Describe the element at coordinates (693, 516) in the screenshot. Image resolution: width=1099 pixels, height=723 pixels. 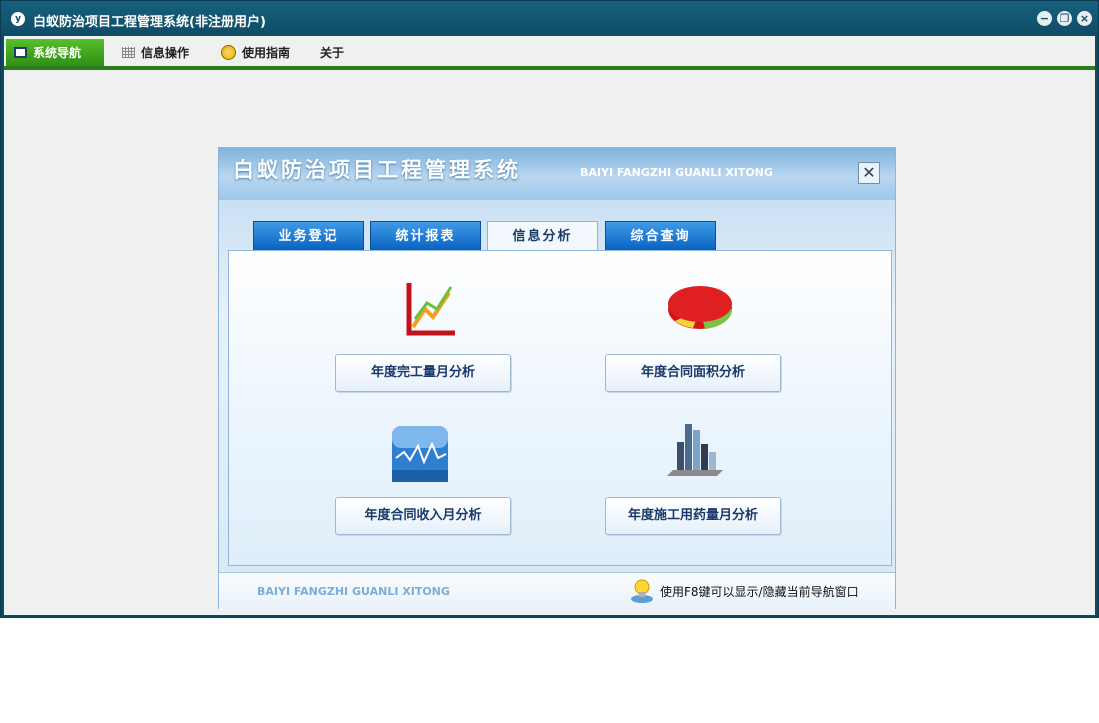
I see `annual-pesticide-usage-analysis-button: 年度施工用药量月分析` at that location.